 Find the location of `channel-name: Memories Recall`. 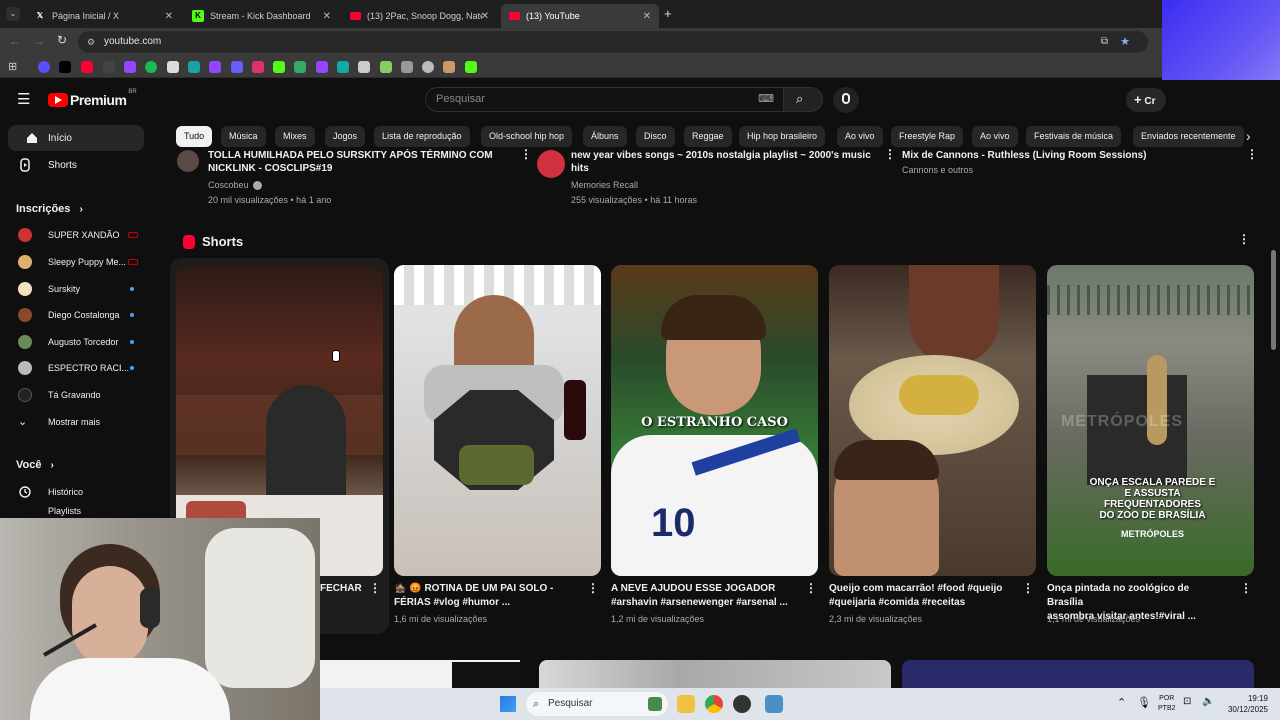

channel-name: Memories Recall is located at coordinates (604, 185).